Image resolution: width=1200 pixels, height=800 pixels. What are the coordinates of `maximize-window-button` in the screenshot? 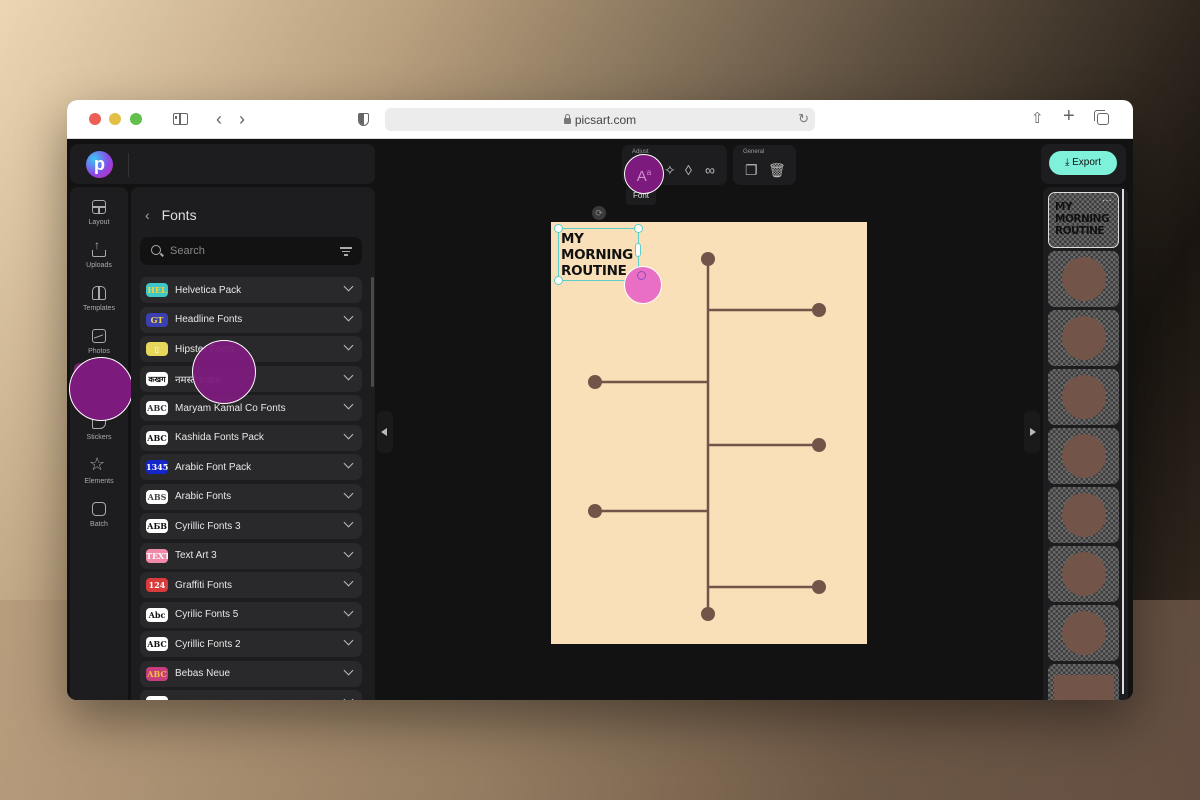 It's located at (136, 119).